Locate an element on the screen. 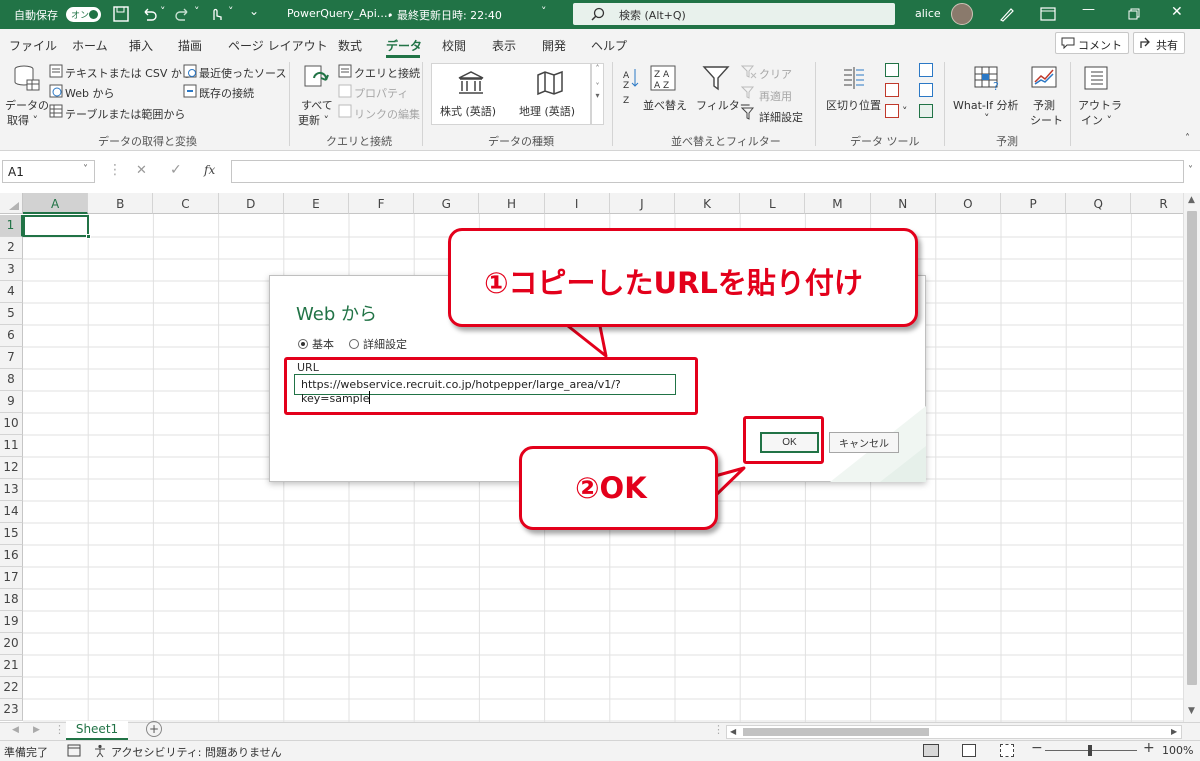 The image size is (1200, 761). page-layout-view-icon is located at coordinates (969, 750).